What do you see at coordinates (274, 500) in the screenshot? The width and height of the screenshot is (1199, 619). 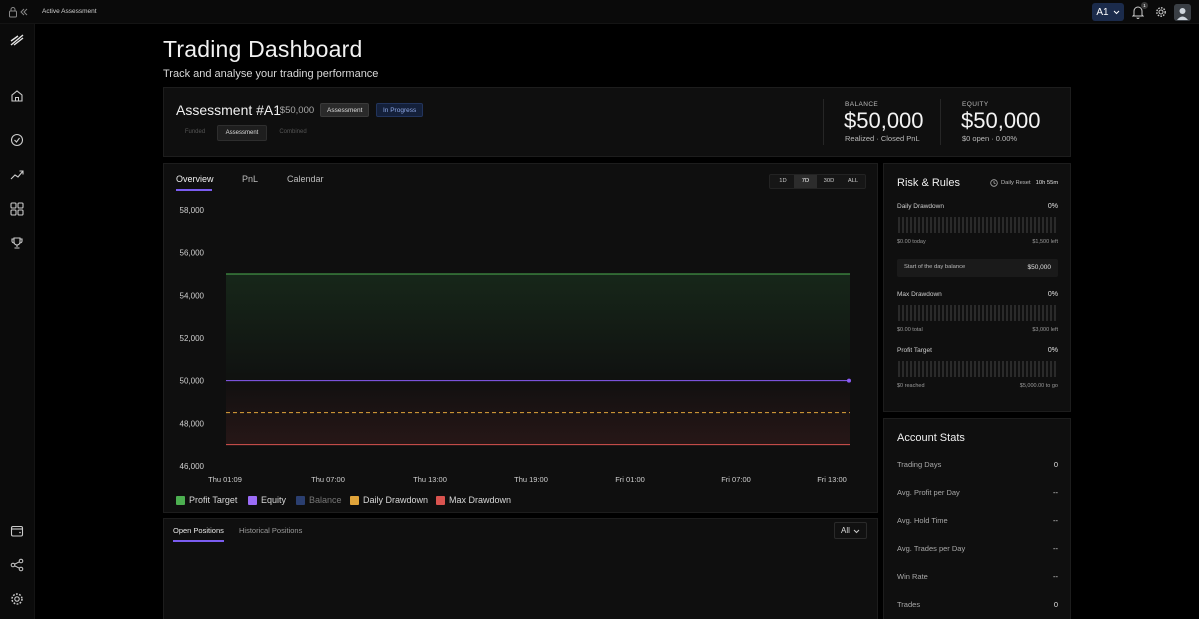 I see `legend-label: Equity` at bounding box center [274, 500].